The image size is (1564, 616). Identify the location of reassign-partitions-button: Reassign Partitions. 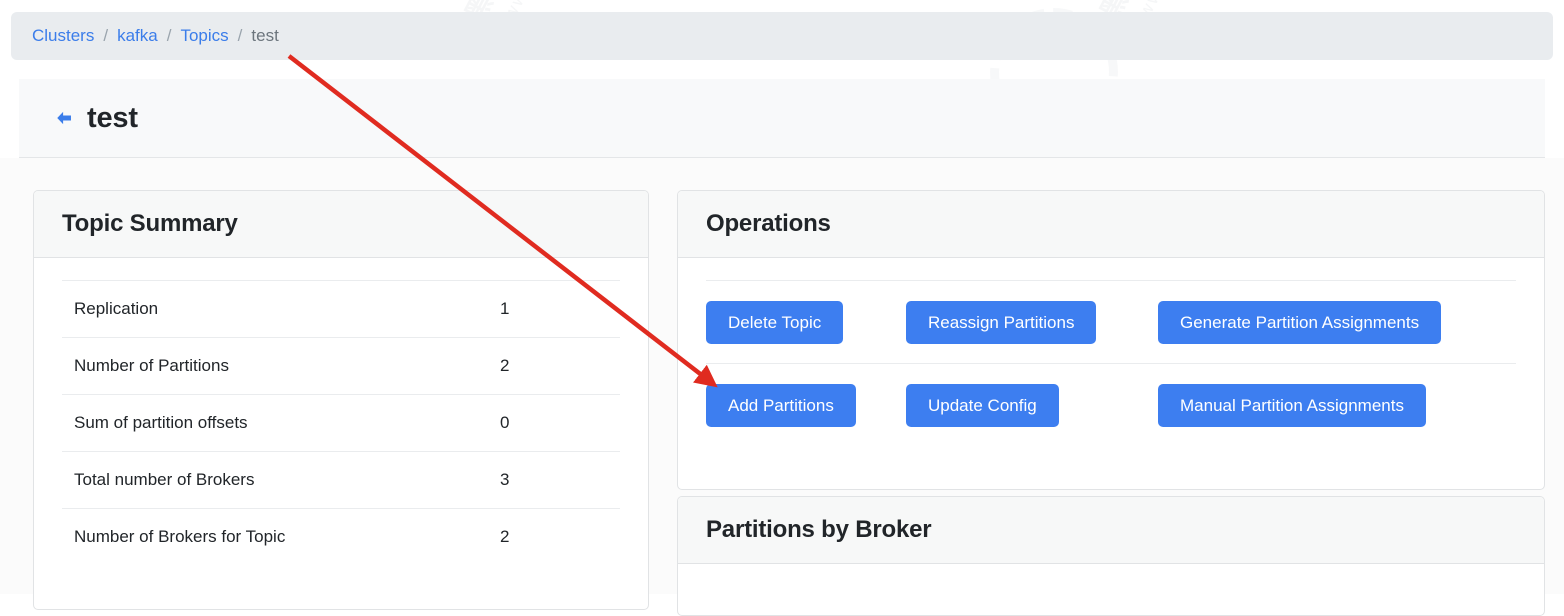
(1001, 322).